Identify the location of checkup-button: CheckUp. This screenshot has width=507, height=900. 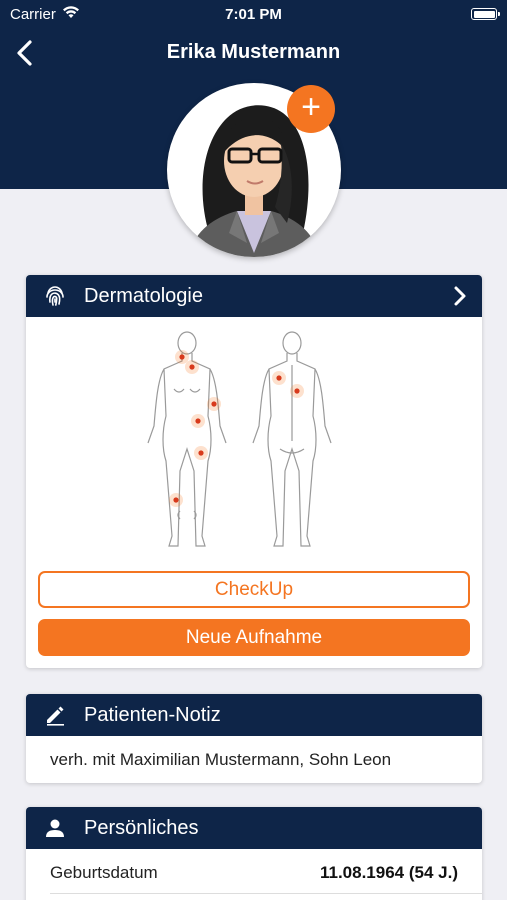
(254, 589).